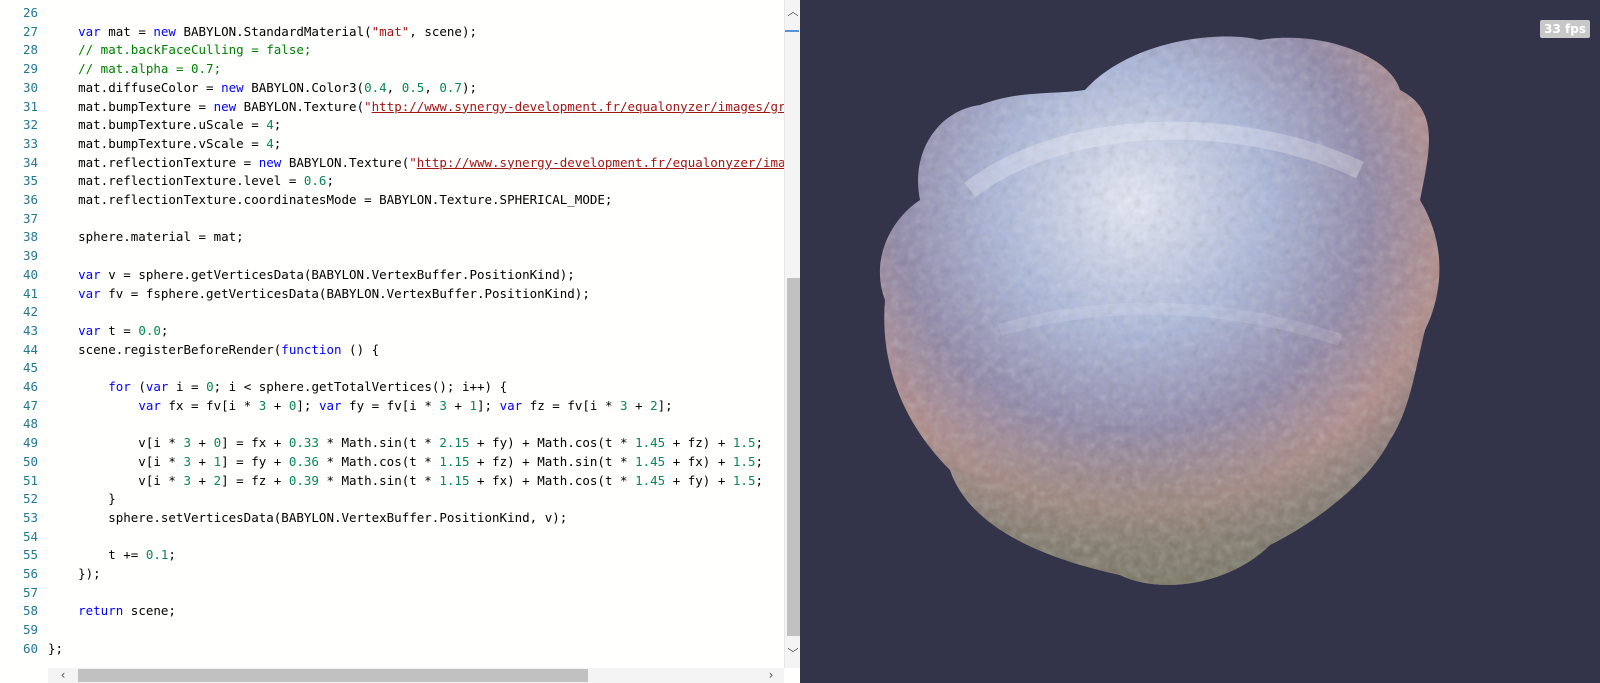  I want to click on line-number: 48, so click(30, 424).